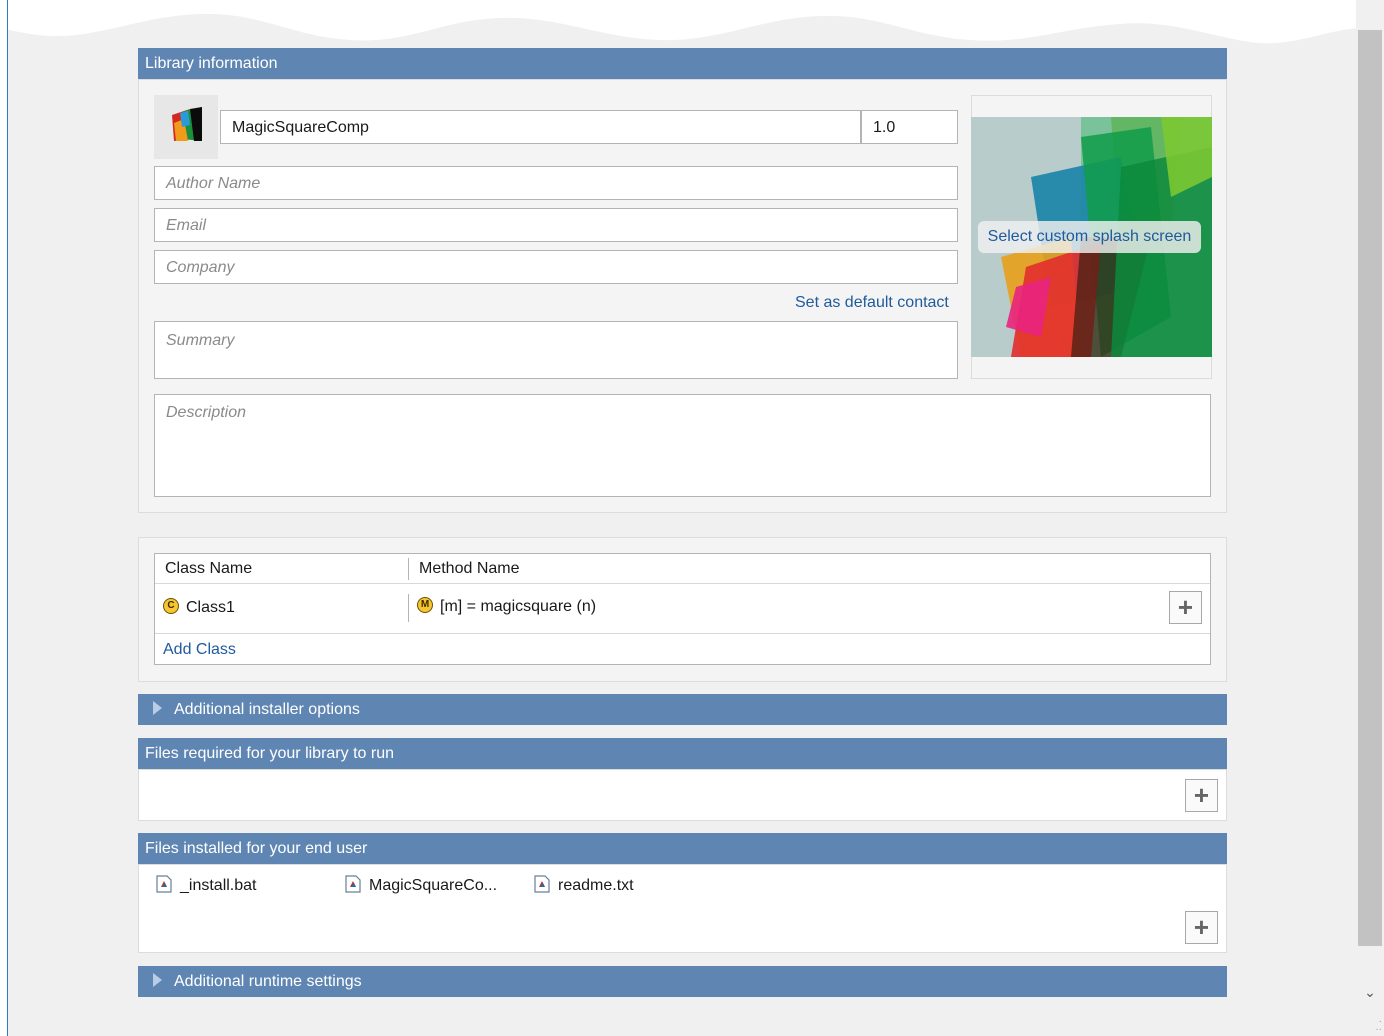 This screenshot has width=1384, height=1036. I want to click on class-c-icon: C, so click(171, 605).